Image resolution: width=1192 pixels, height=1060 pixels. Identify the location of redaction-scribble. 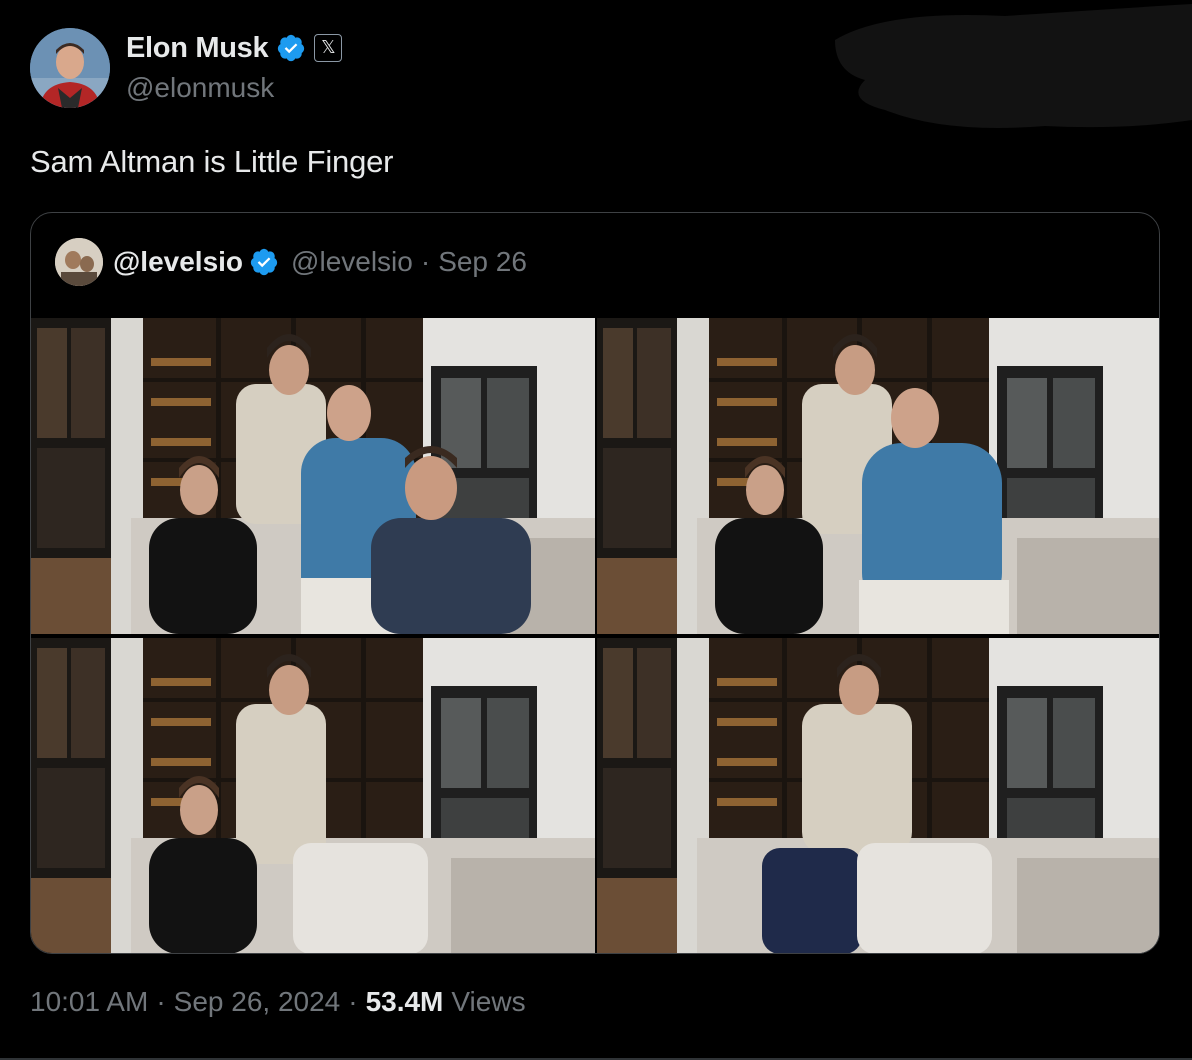
(1013, 66).